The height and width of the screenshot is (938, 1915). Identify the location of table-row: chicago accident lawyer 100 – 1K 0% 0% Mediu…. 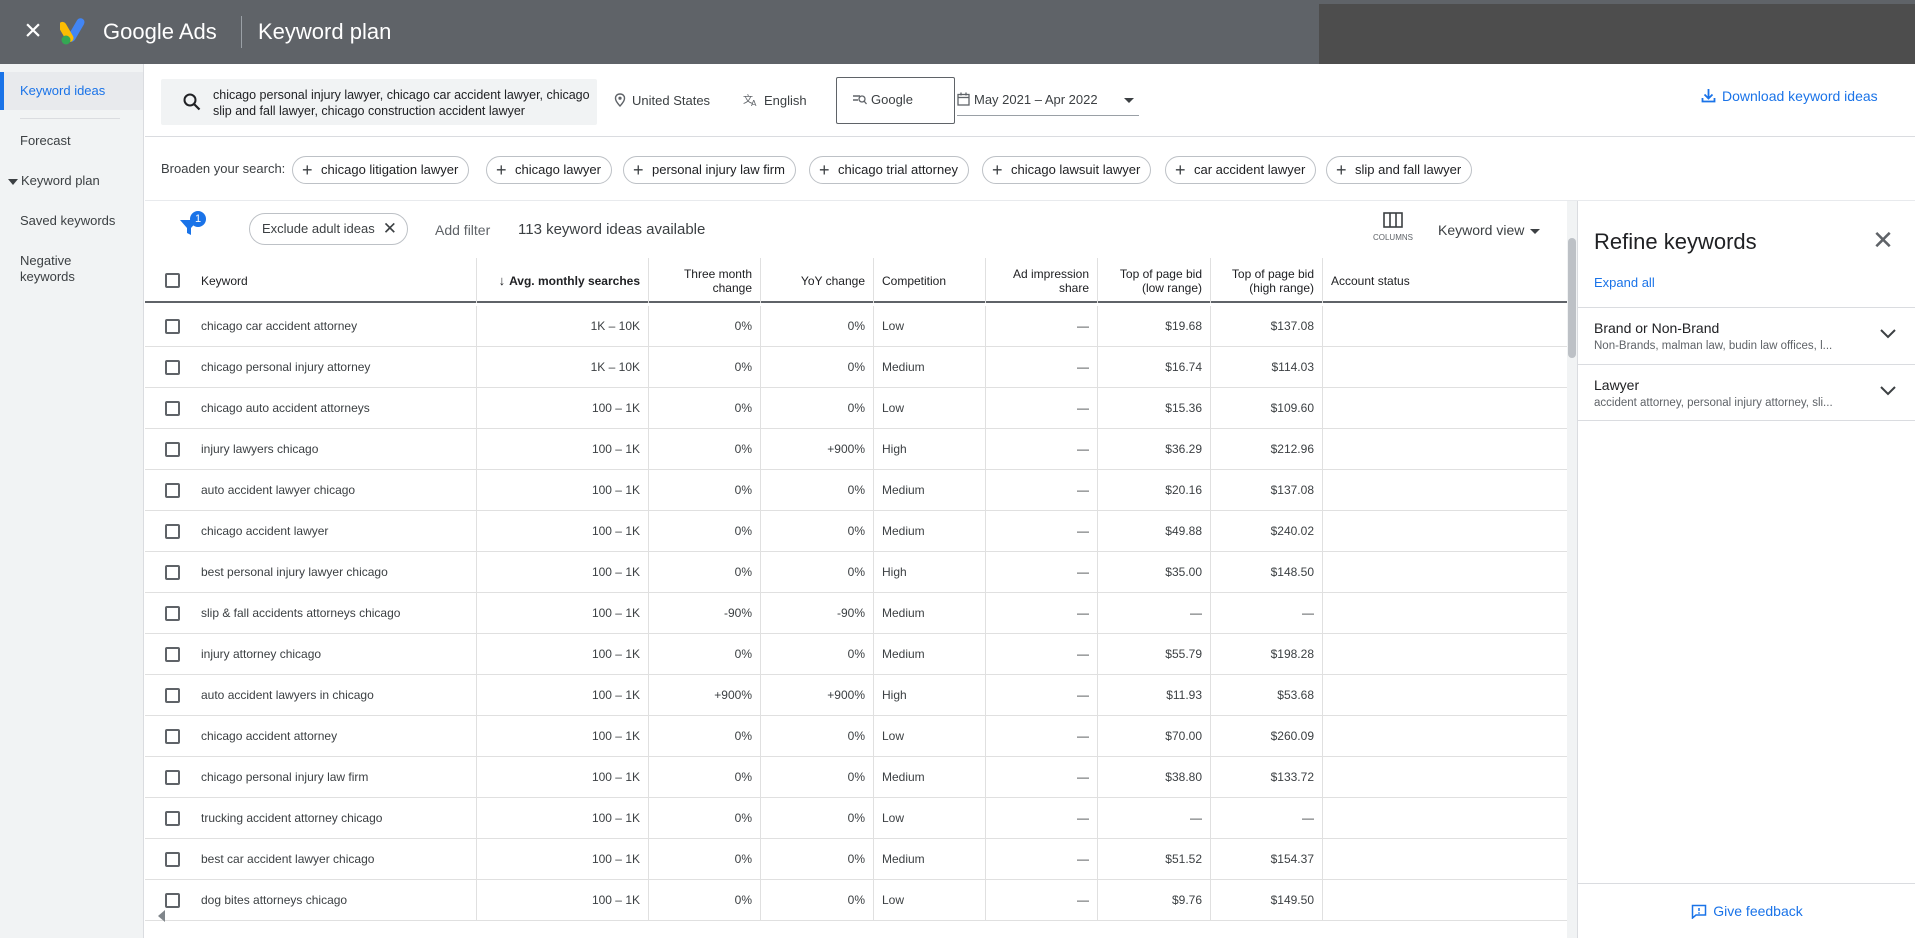
(857, 531).